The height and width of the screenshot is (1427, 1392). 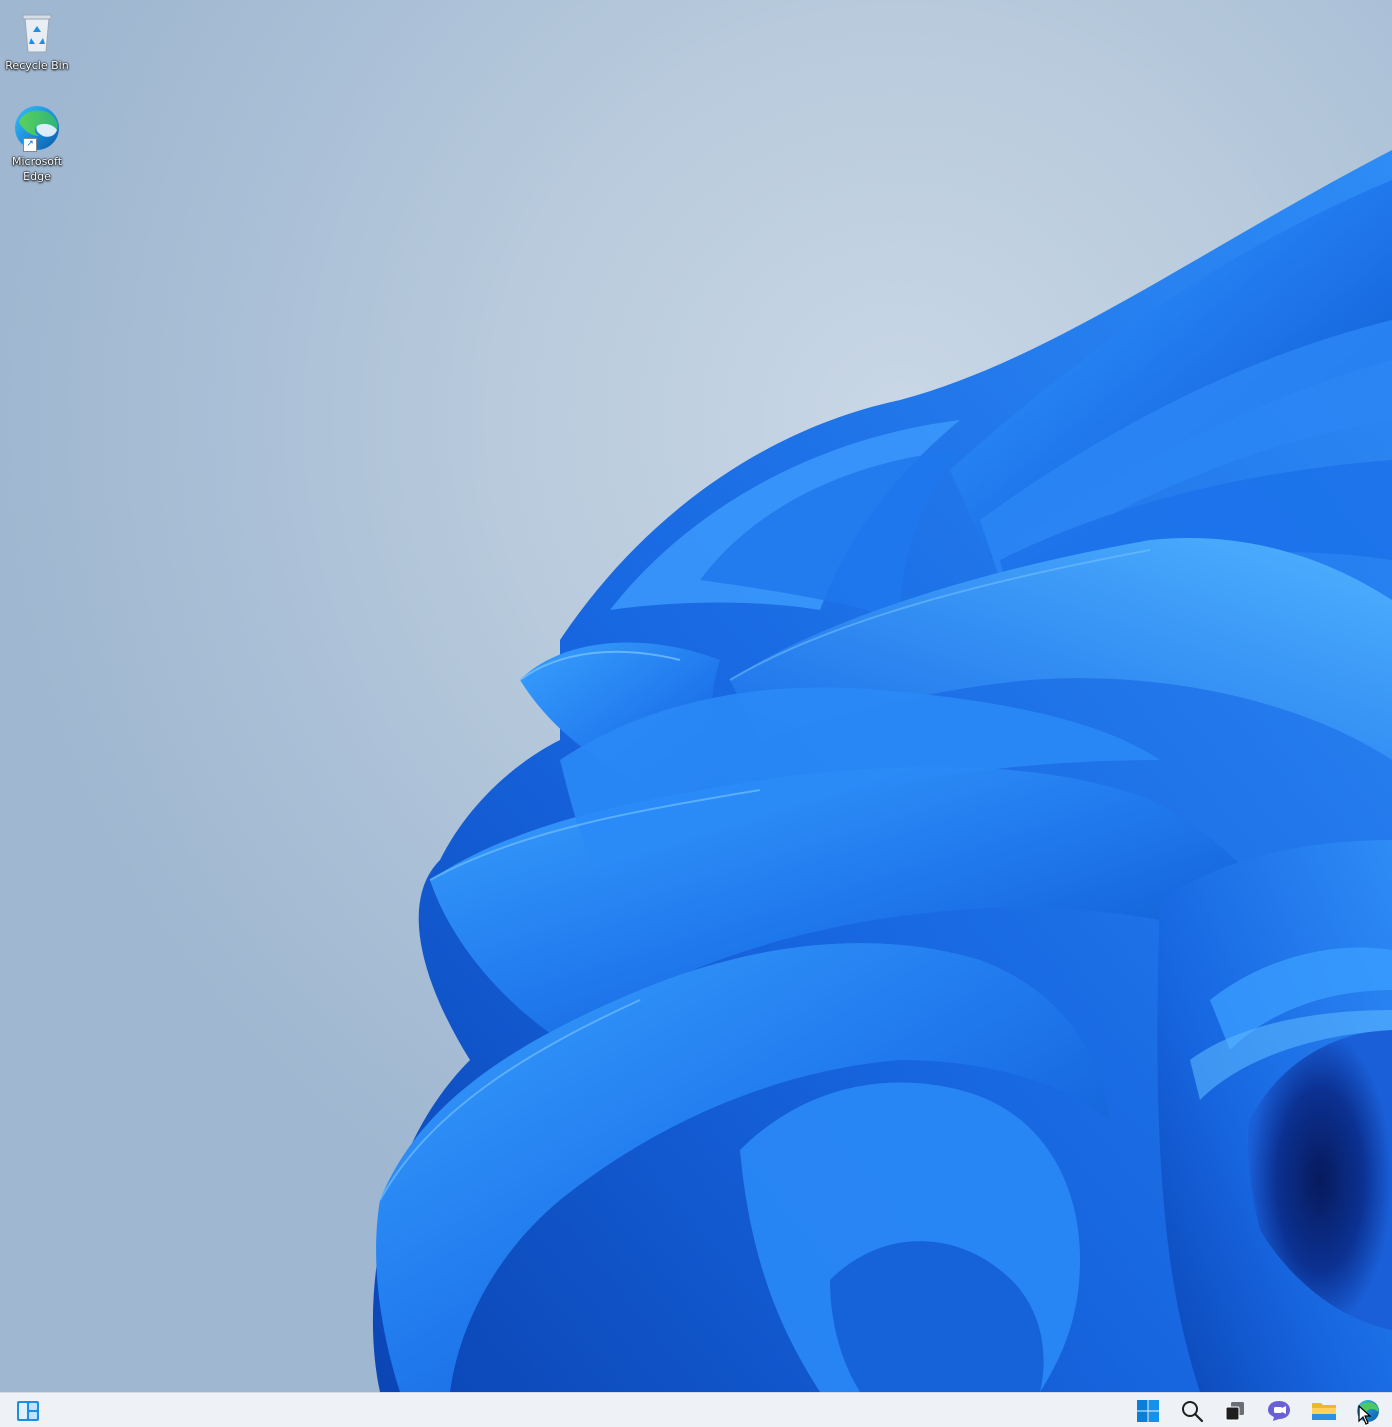 I want to click on mouse-cursor-icon, so click(x=1365, y=1415).